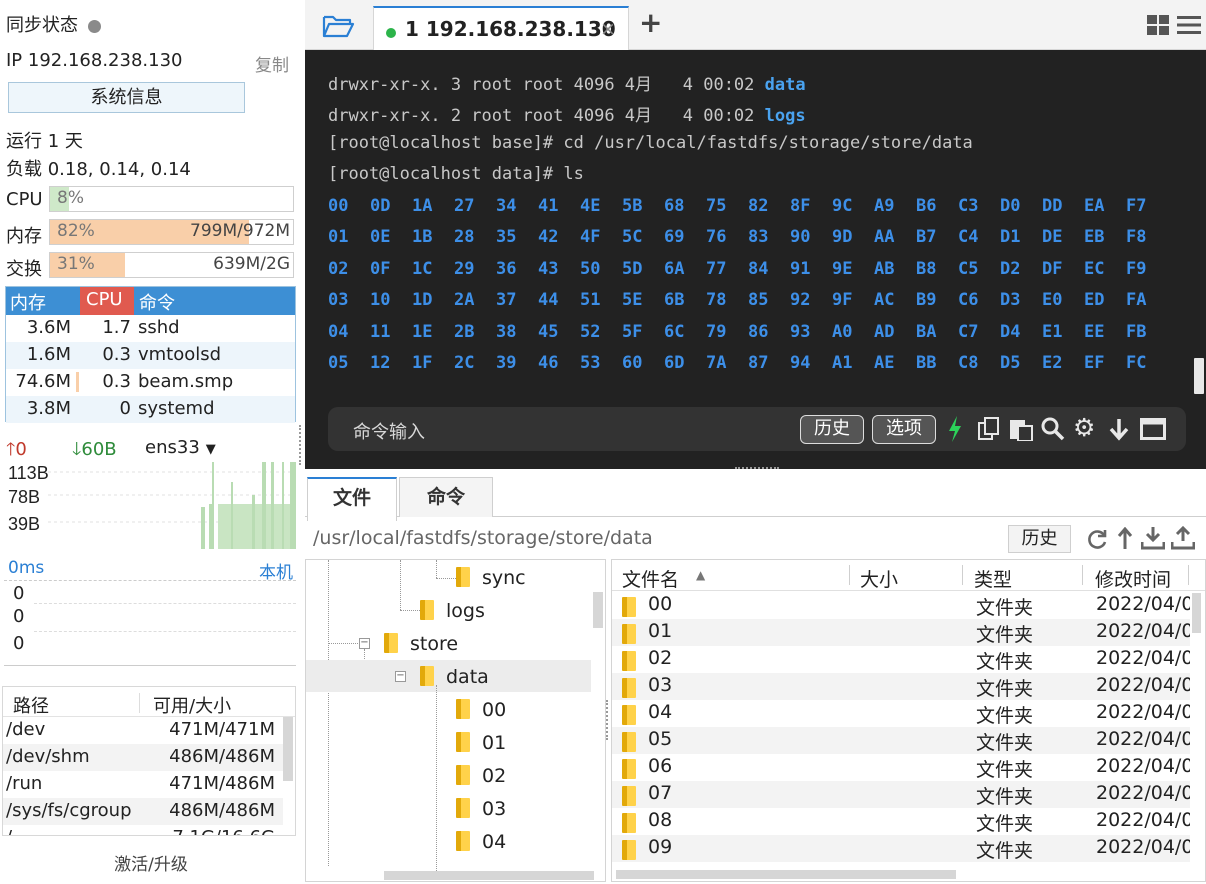 The width and height of the screenshot is (1206, 884). Describe the element at coordinates (1119, 429) in the screenshot. I see `arrow-down-icon` at that location.